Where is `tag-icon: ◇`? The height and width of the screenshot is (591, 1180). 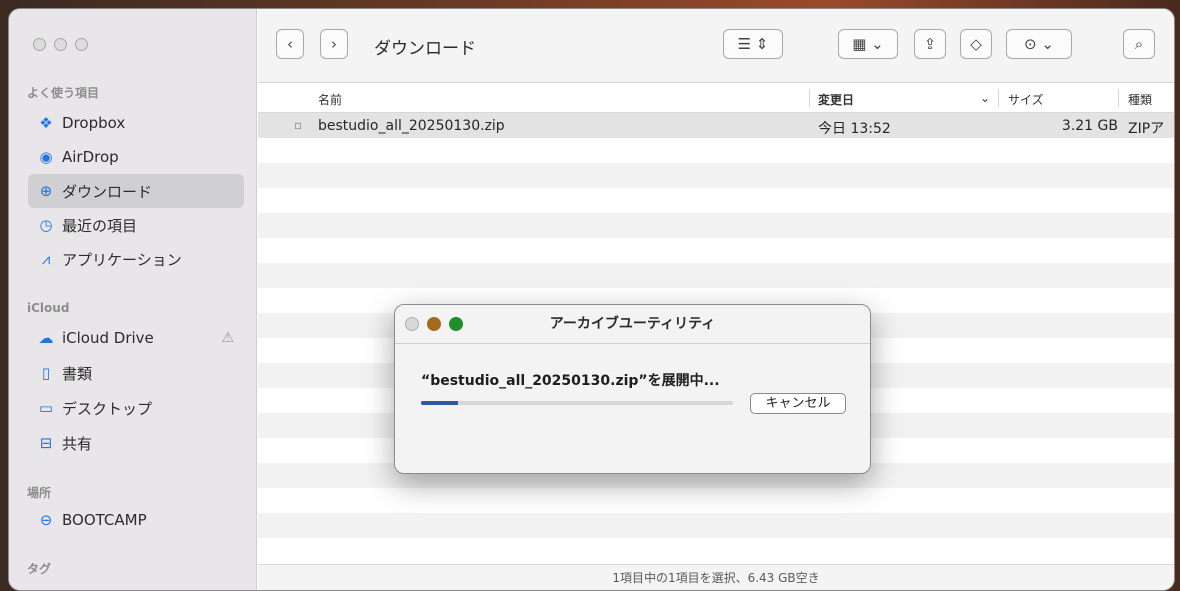
tag-icon: ◇ is located at coordinates (976, 44).